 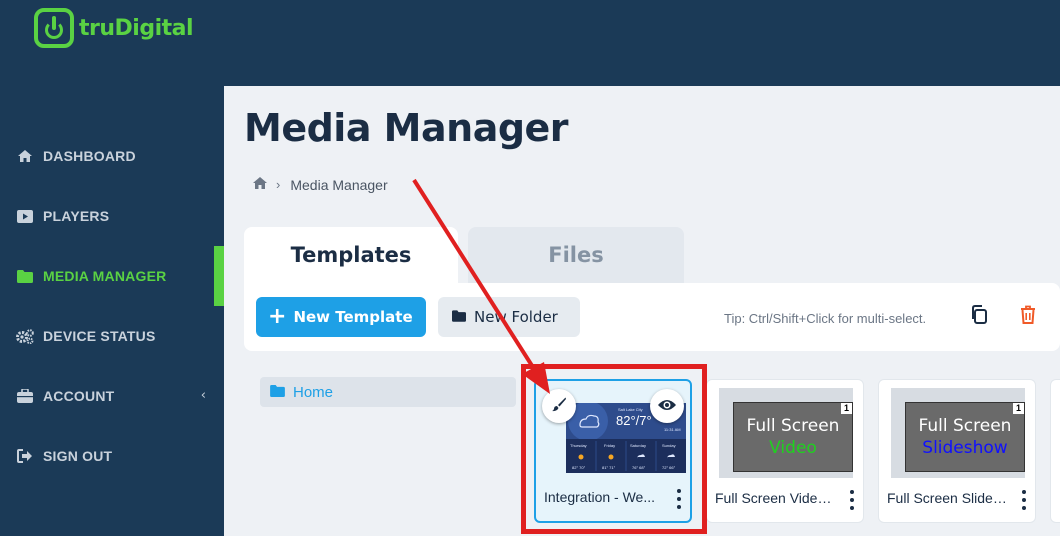 I want to click on sidebar-item-dashboard: DASHBOARD, so click(x=112, y=156).